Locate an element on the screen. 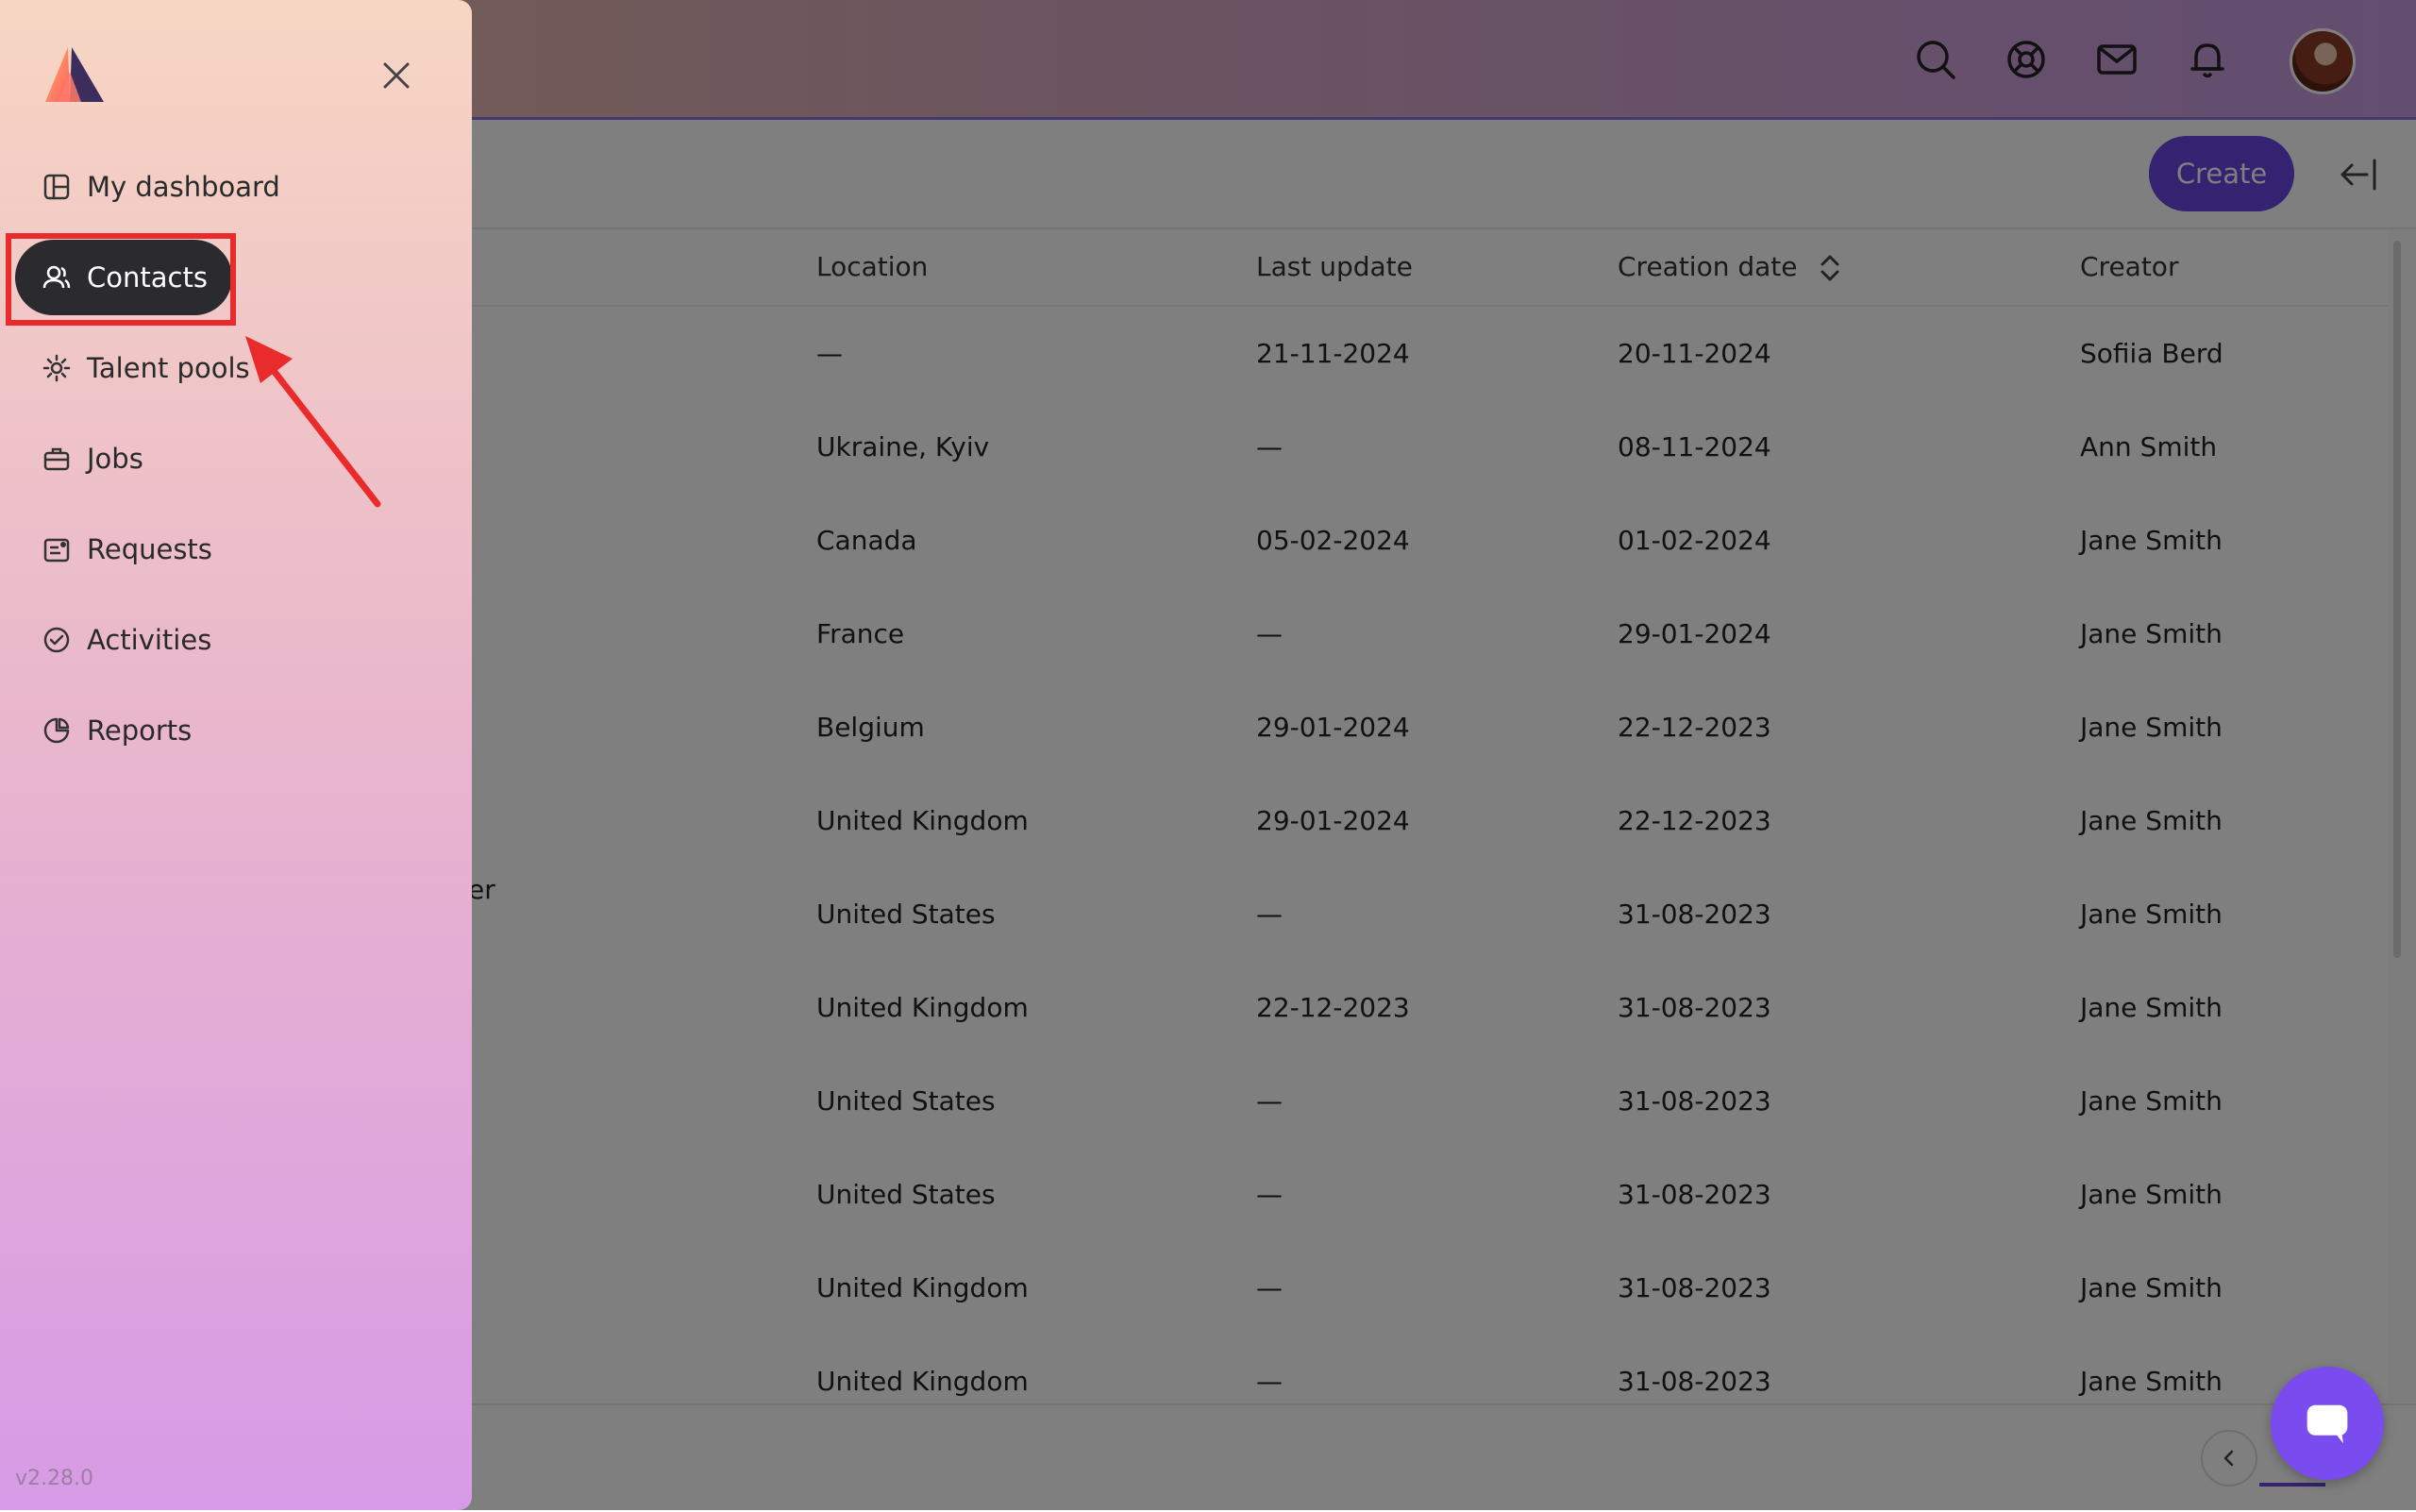 This screenshot has width=2416, height=1512. sidebar-item-label: Requests is located at coordinates (149, 549).